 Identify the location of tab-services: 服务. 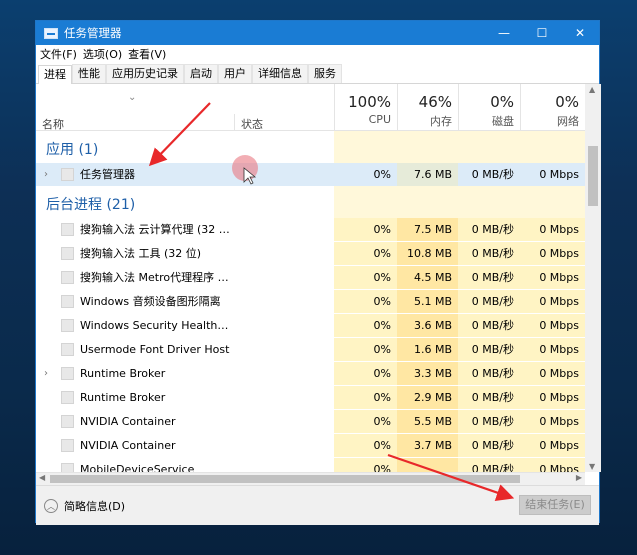
(325, 73).